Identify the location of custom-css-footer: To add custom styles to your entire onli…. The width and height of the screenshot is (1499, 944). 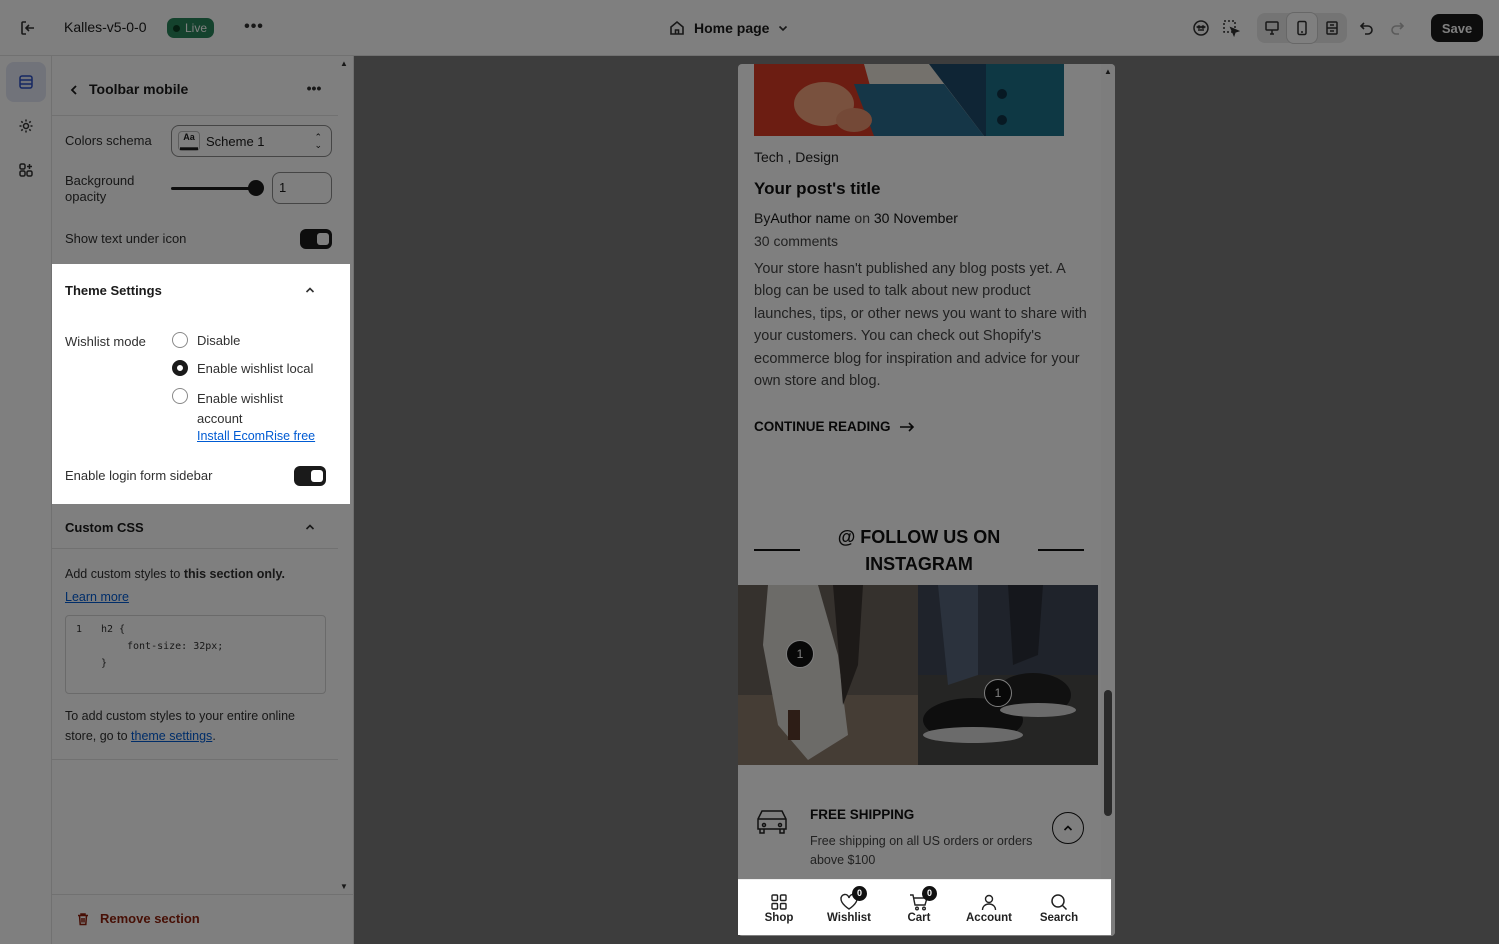
(195, 726).